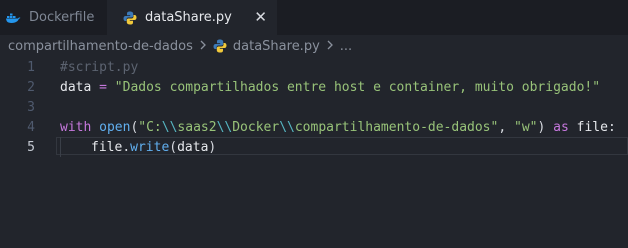 This screenshot has width=628, height=248. What do you see at coordinates (13, 18) in the screenshot?
I see `docker-icon` at bounding box center [13, 18].